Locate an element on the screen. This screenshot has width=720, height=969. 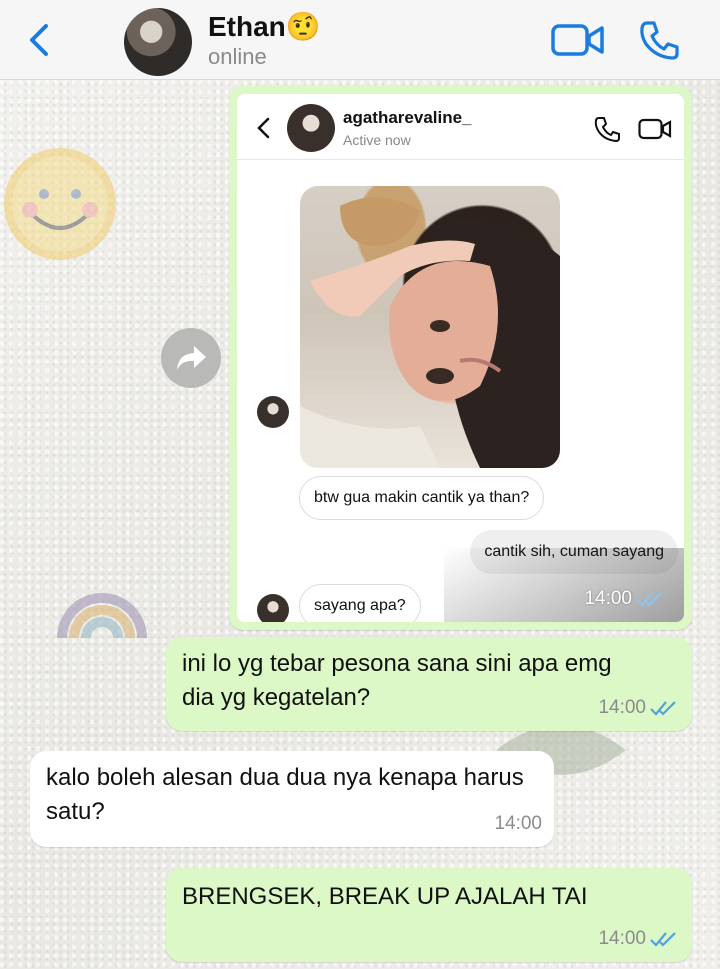
forward-arrow-icon is located at coordinates (191, 358).